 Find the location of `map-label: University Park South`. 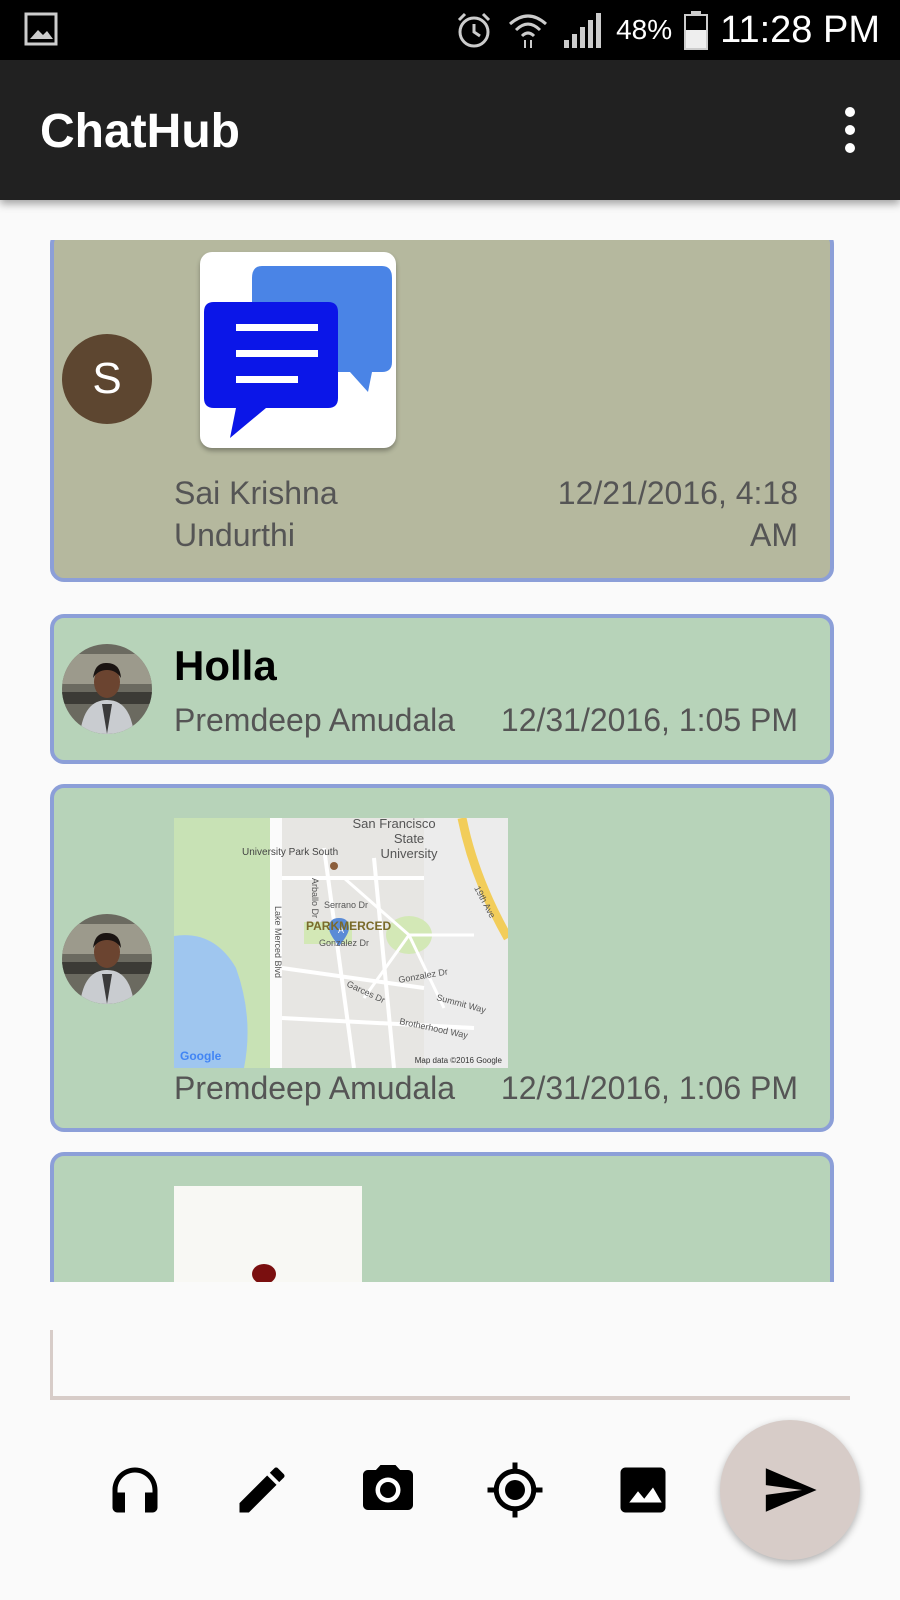

map-label: University Park South is located at coordinates (290, 852).